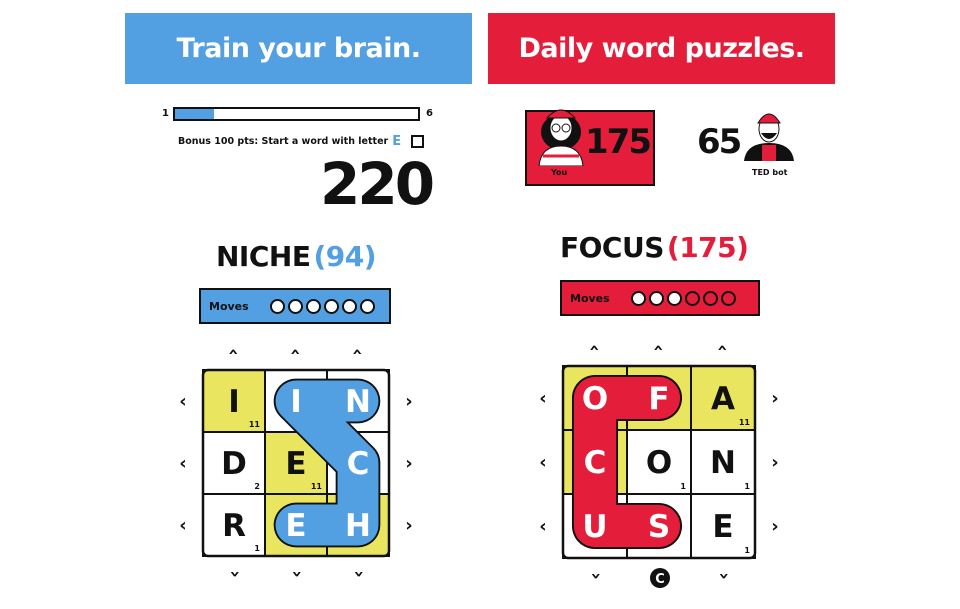  What do you see at coordinates (234, 464) in the screenshot?
I see `cell-letter: D` at bounding box center [234, 464].